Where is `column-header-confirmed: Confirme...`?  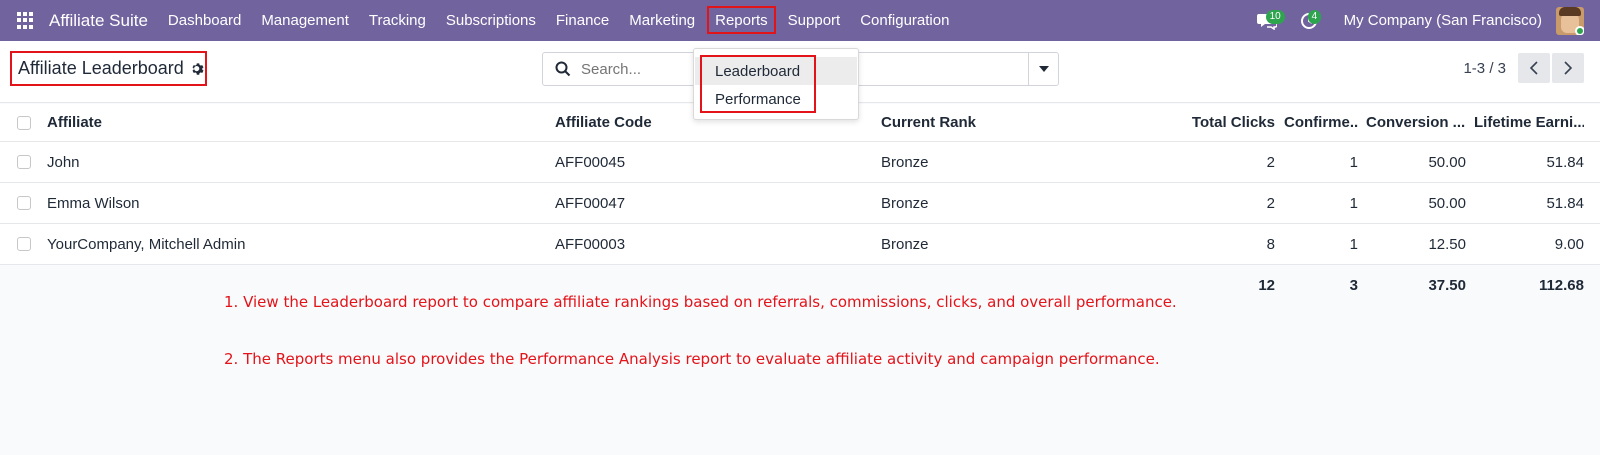
column-header-confirmed: Confirme... is located at coordinates (1321, 122).